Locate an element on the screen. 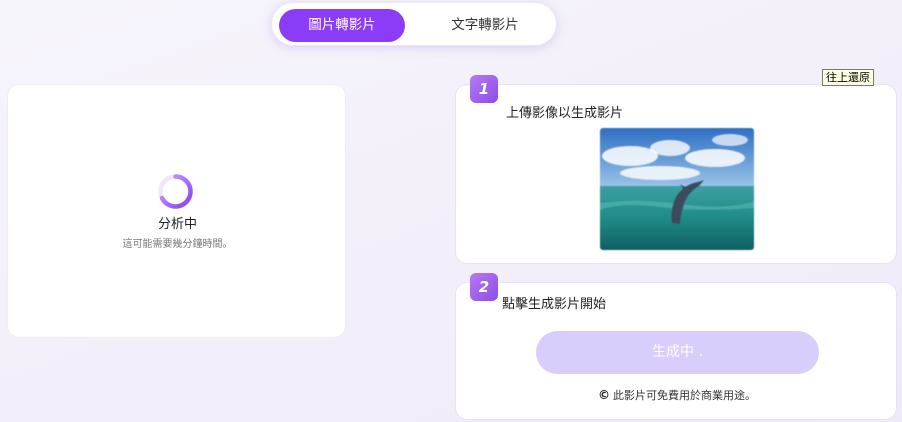  commercial-use-note: © 此影片可免費用於商業用途。 is located at coordinates (677, 395).